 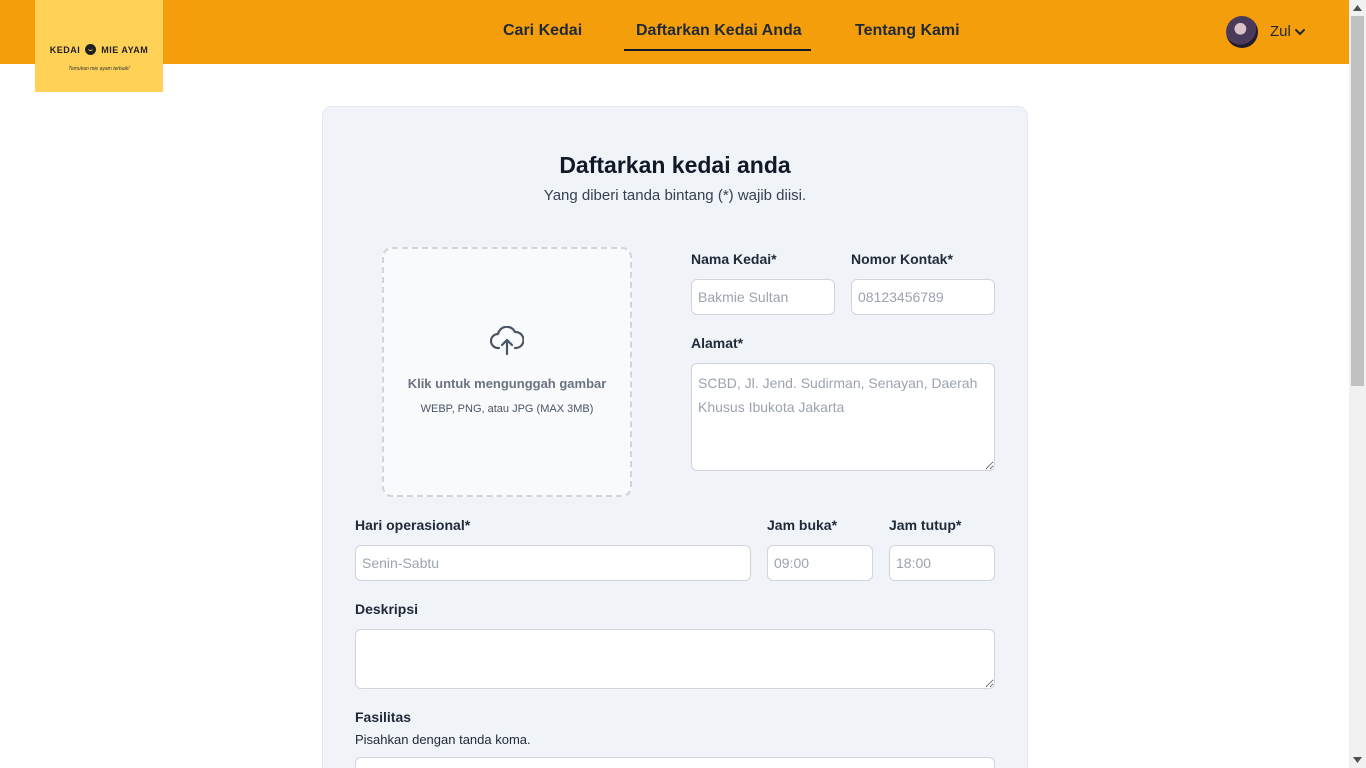 What do you see at coordinates (387, 609) in the screenshot?
I see `deskripsi-label: Deskripsi` at bounding box center [387, 609].